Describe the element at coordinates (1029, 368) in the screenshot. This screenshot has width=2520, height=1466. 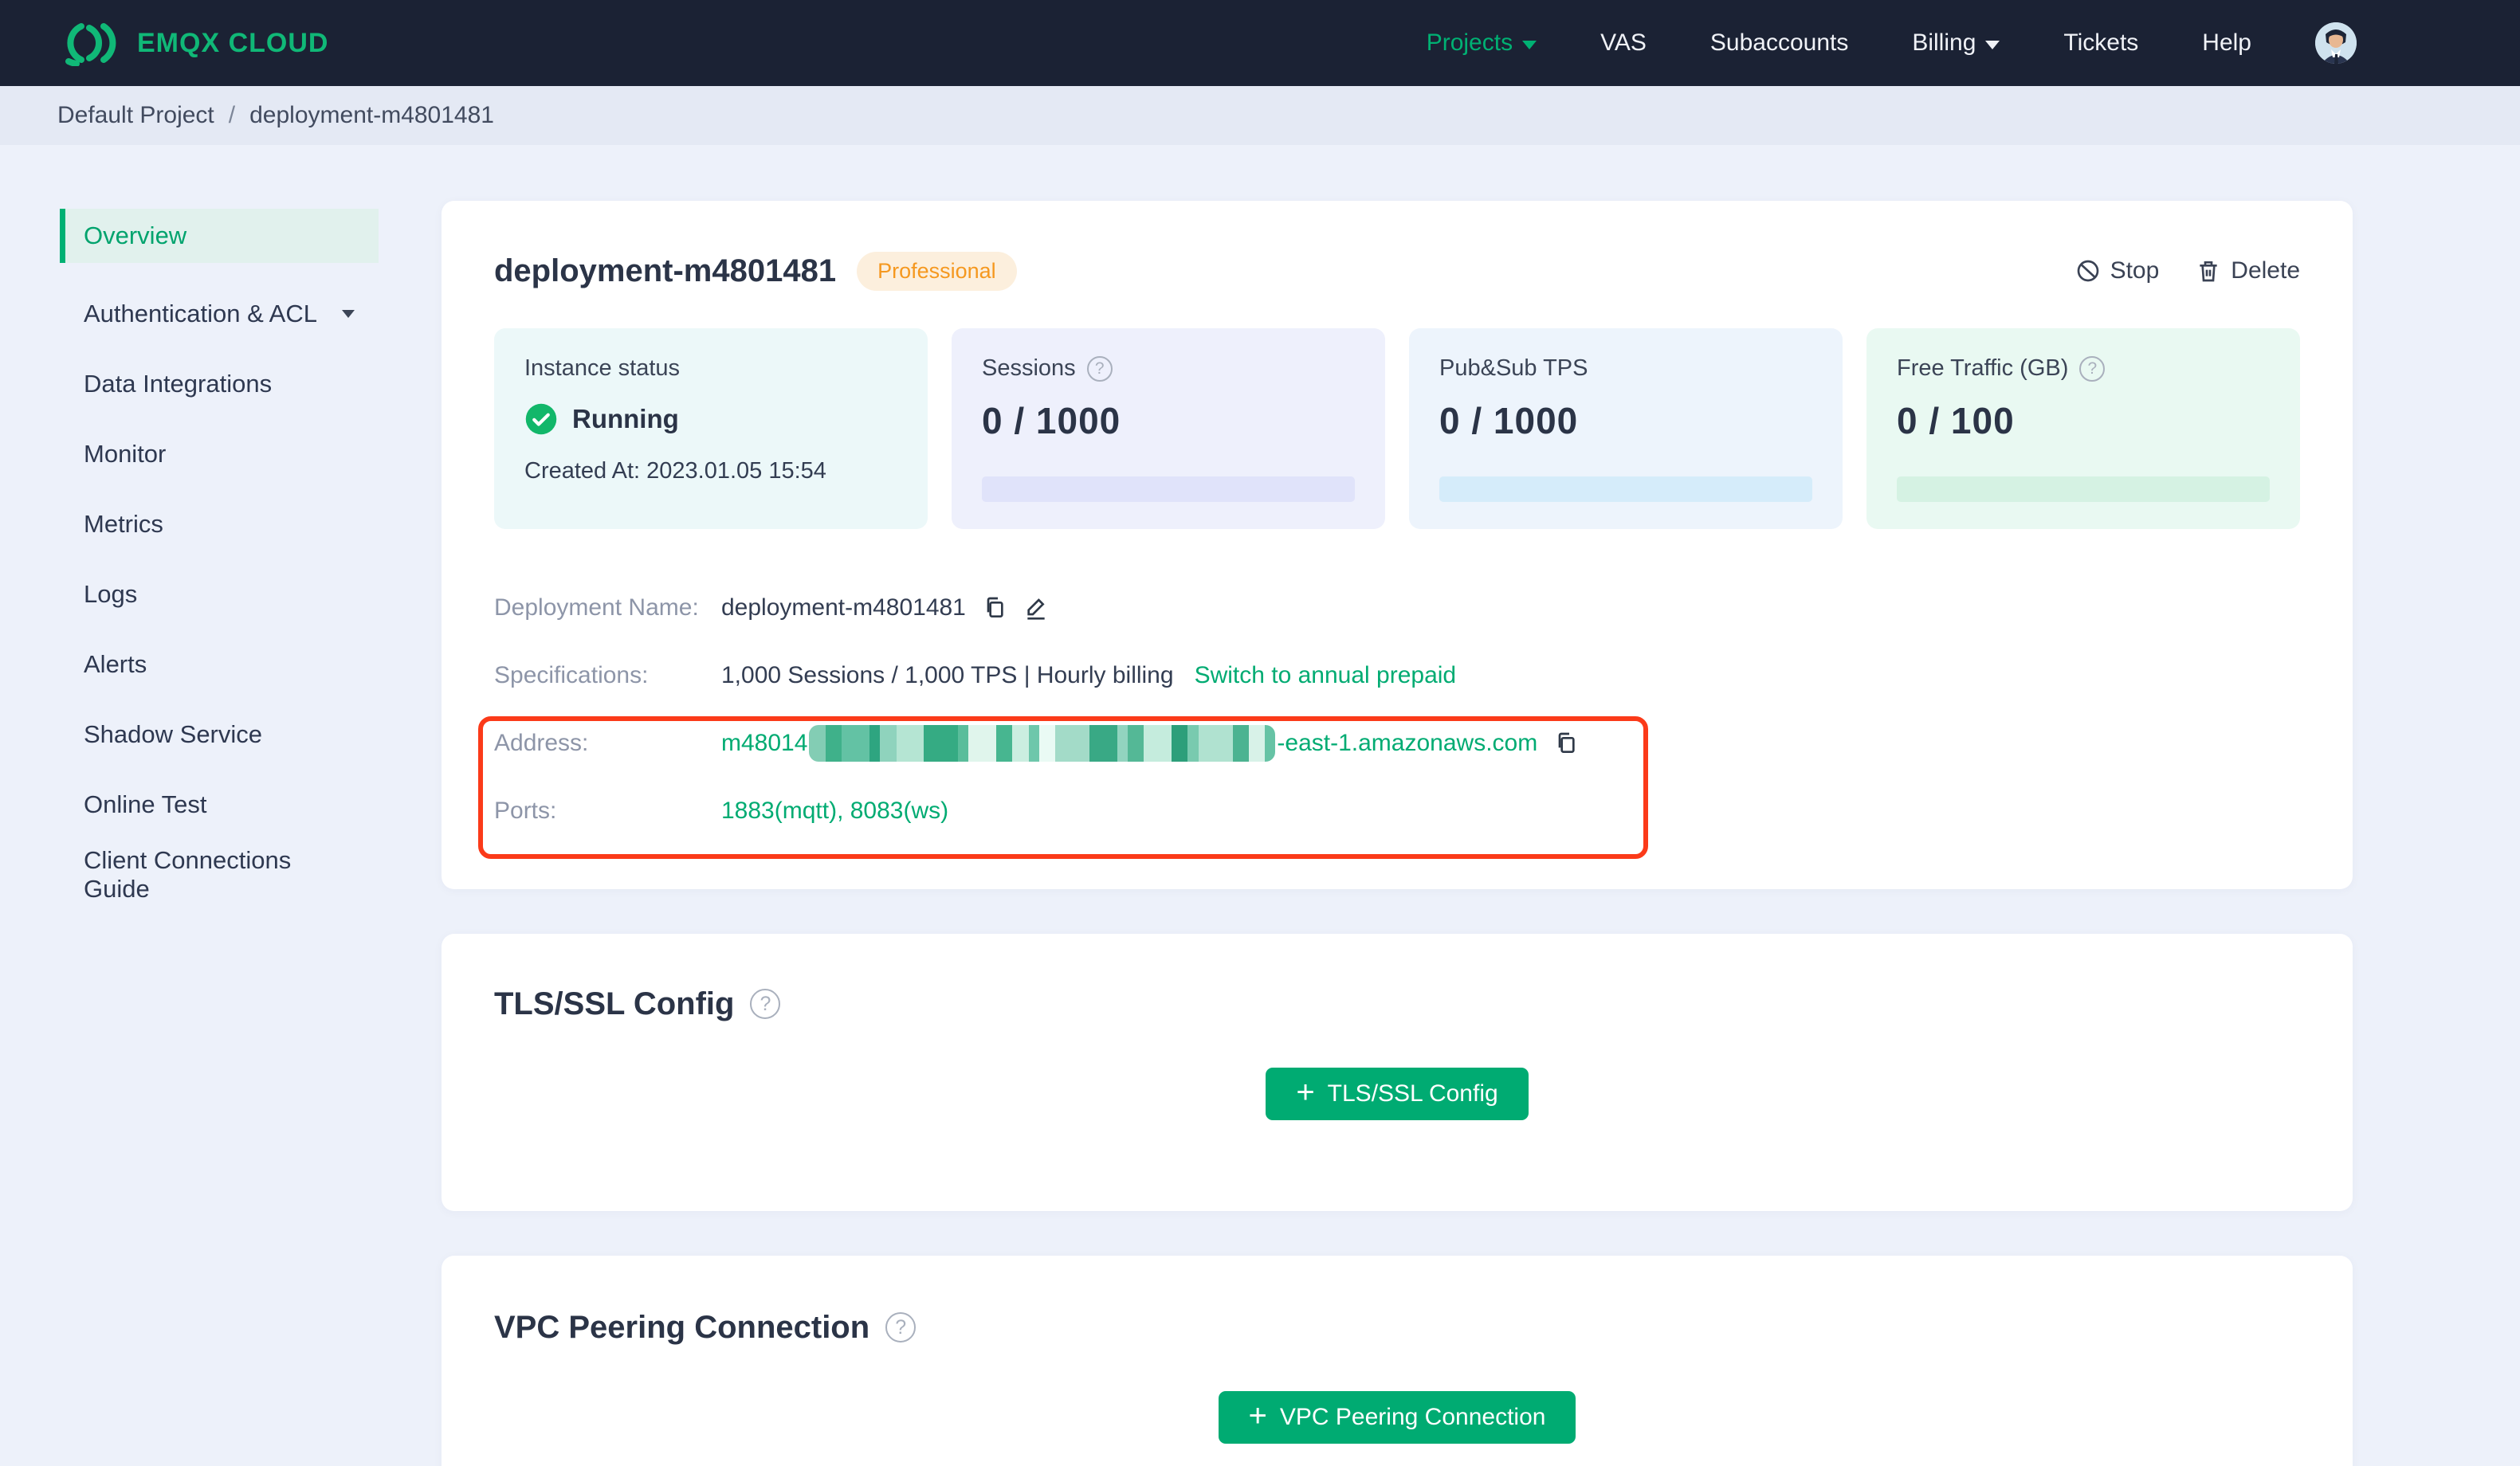
I see `sessions-label: Sessions` at that location.